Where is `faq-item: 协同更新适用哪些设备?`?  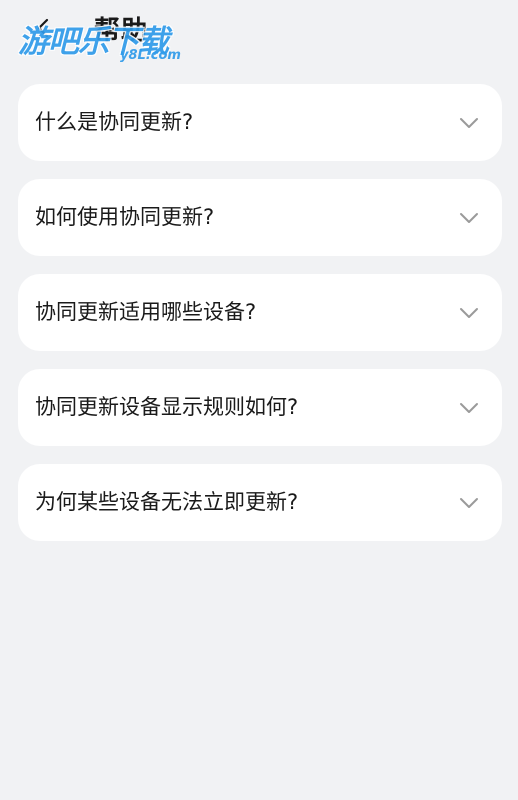 faq-item: 协同更新适用哪些设备? is located at coordinates (260, 312).